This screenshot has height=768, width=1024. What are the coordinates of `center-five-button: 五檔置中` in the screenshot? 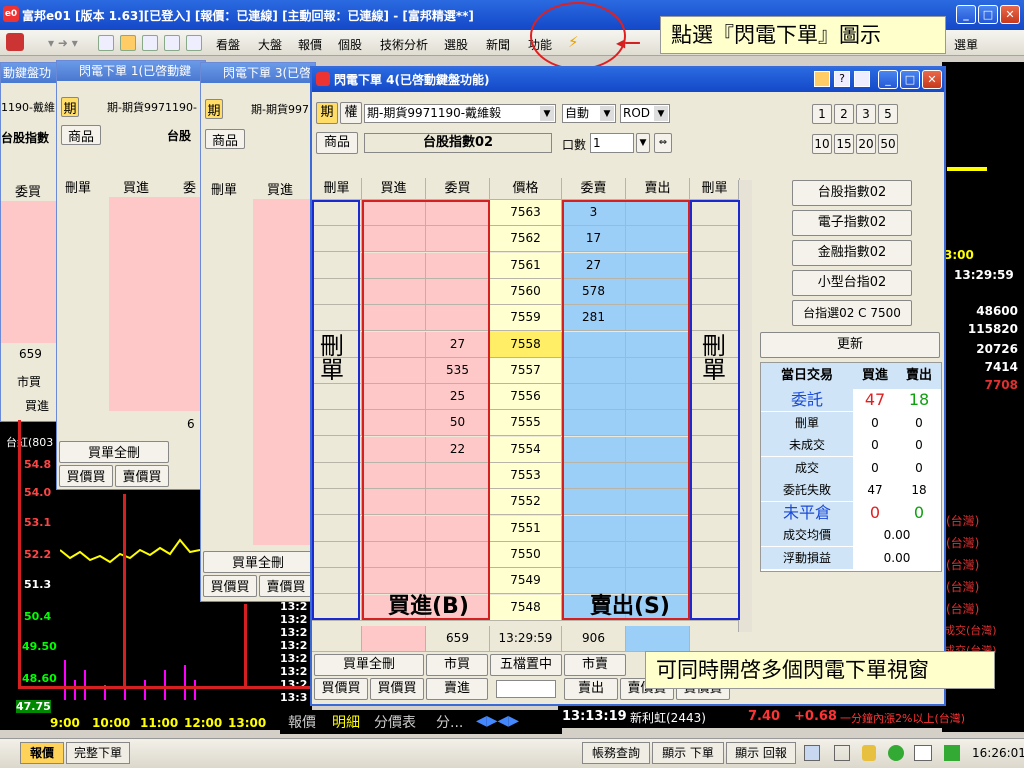 It's located at (526, 665).